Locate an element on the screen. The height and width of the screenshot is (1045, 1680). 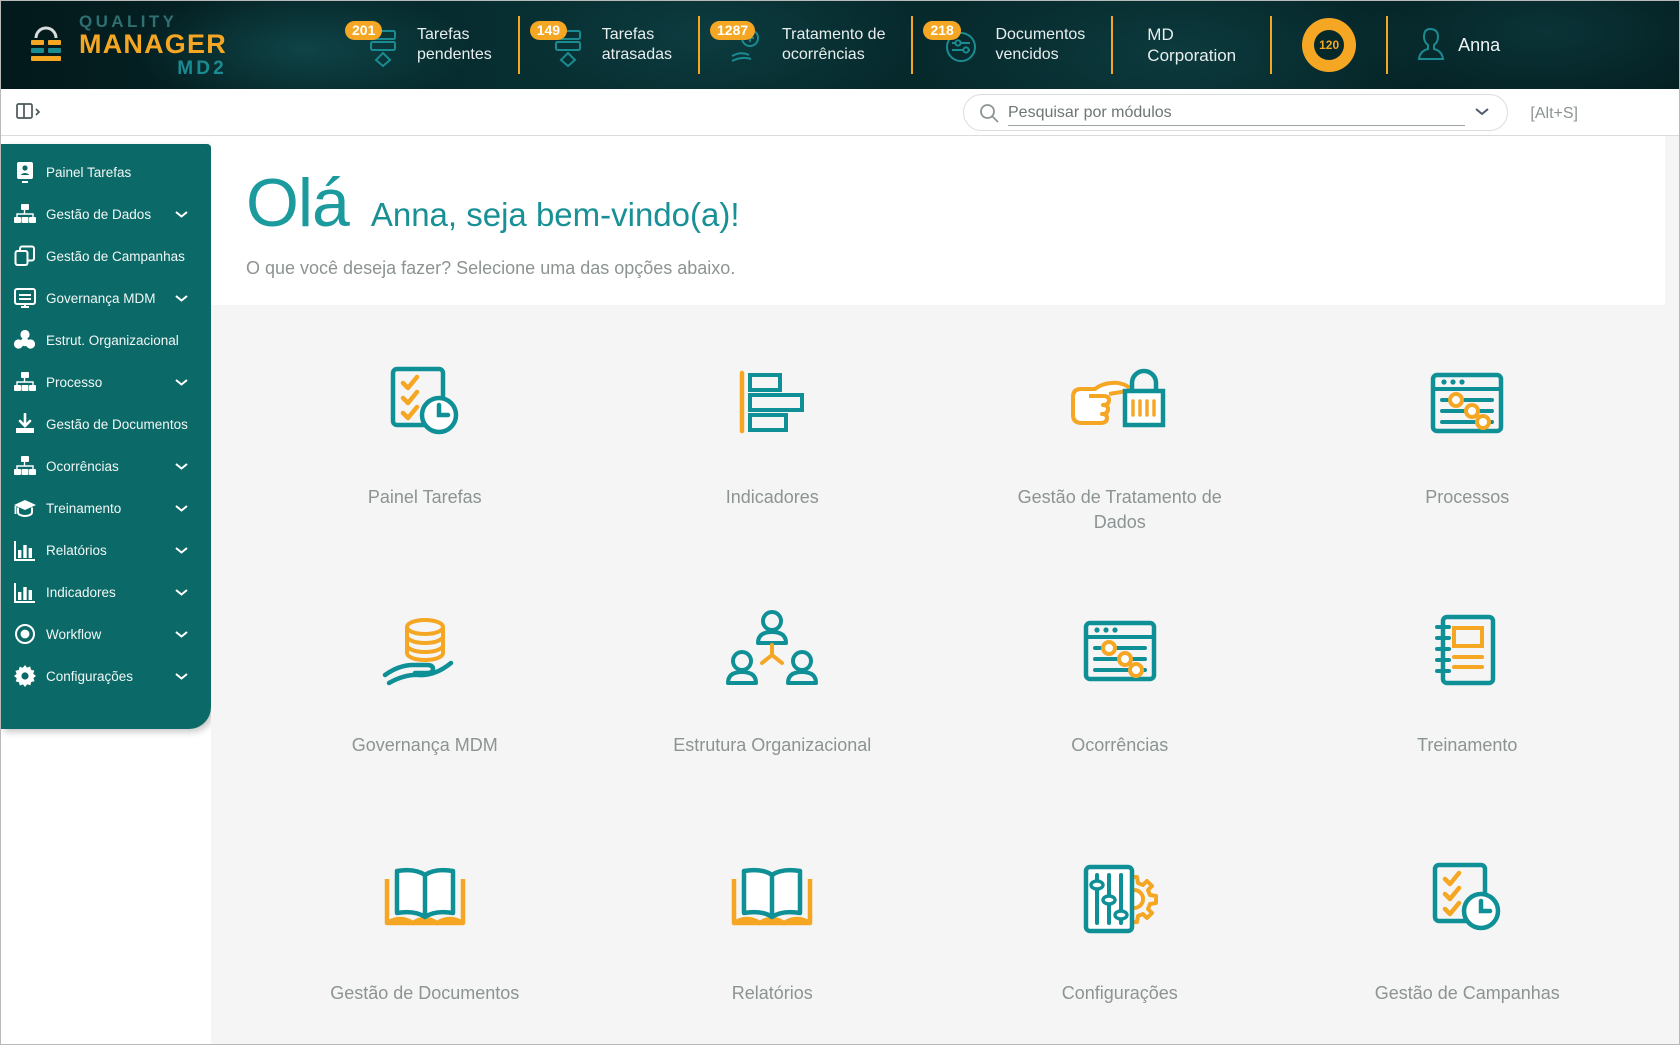
kpi-label: Documentos vencidos is located at coordinates (1040, 45).